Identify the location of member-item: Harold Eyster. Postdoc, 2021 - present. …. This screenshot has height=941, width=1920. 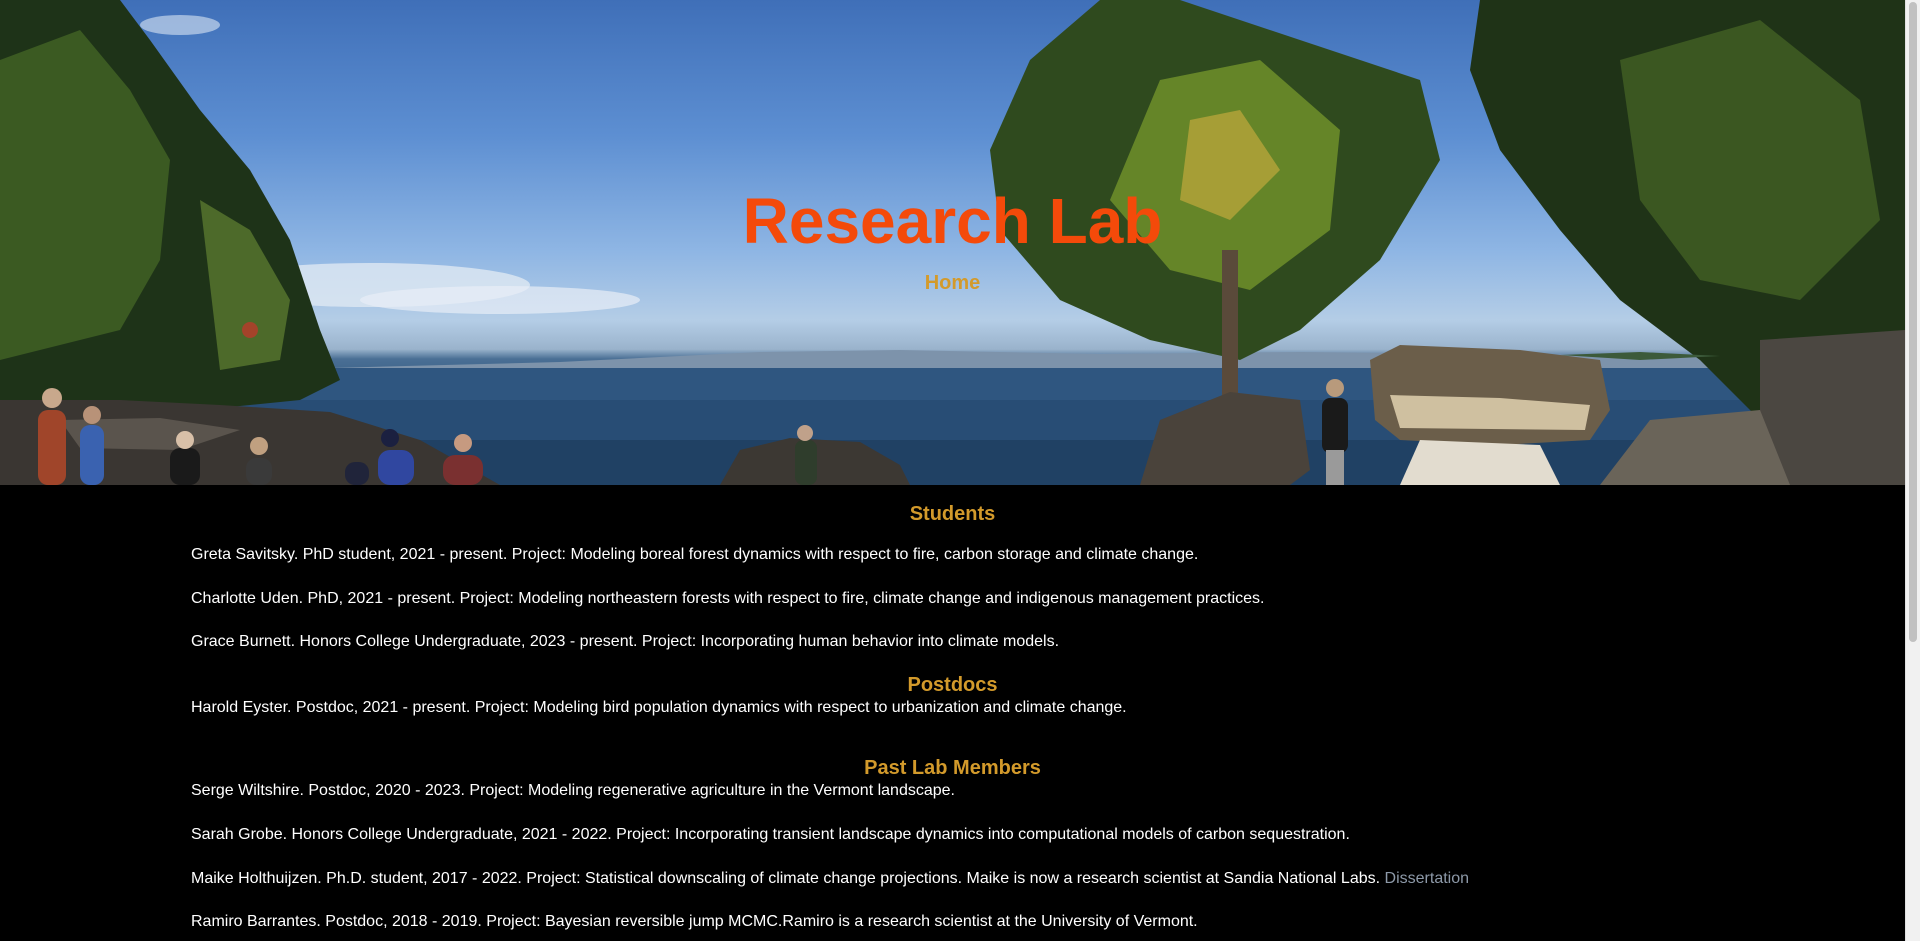
(659, 707).